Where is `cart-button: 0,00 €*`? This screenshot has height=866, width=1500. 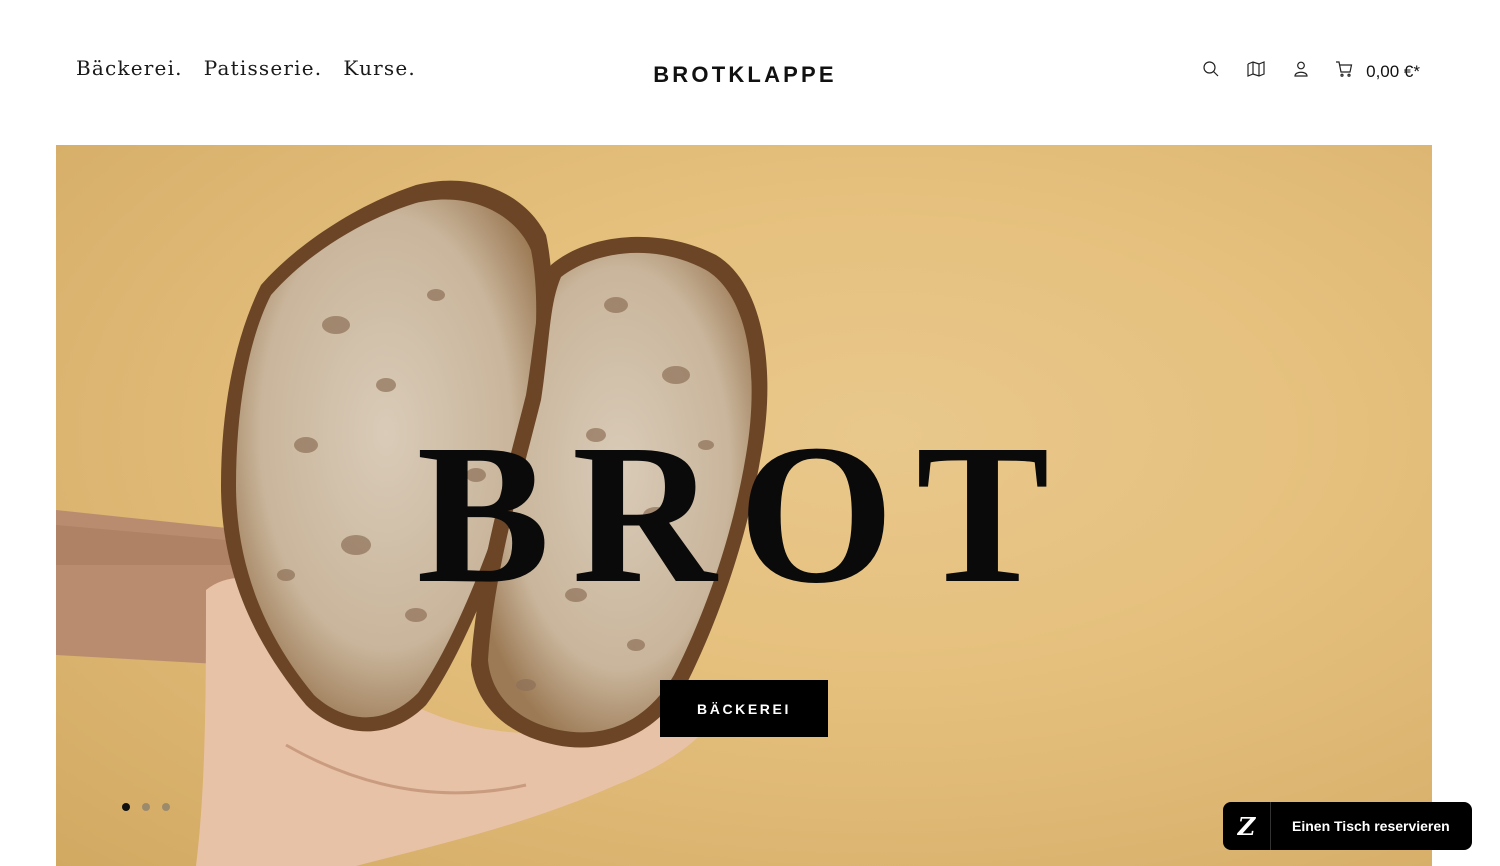
cart-button: 0,00 €* is located at coordinates (1377, 70).